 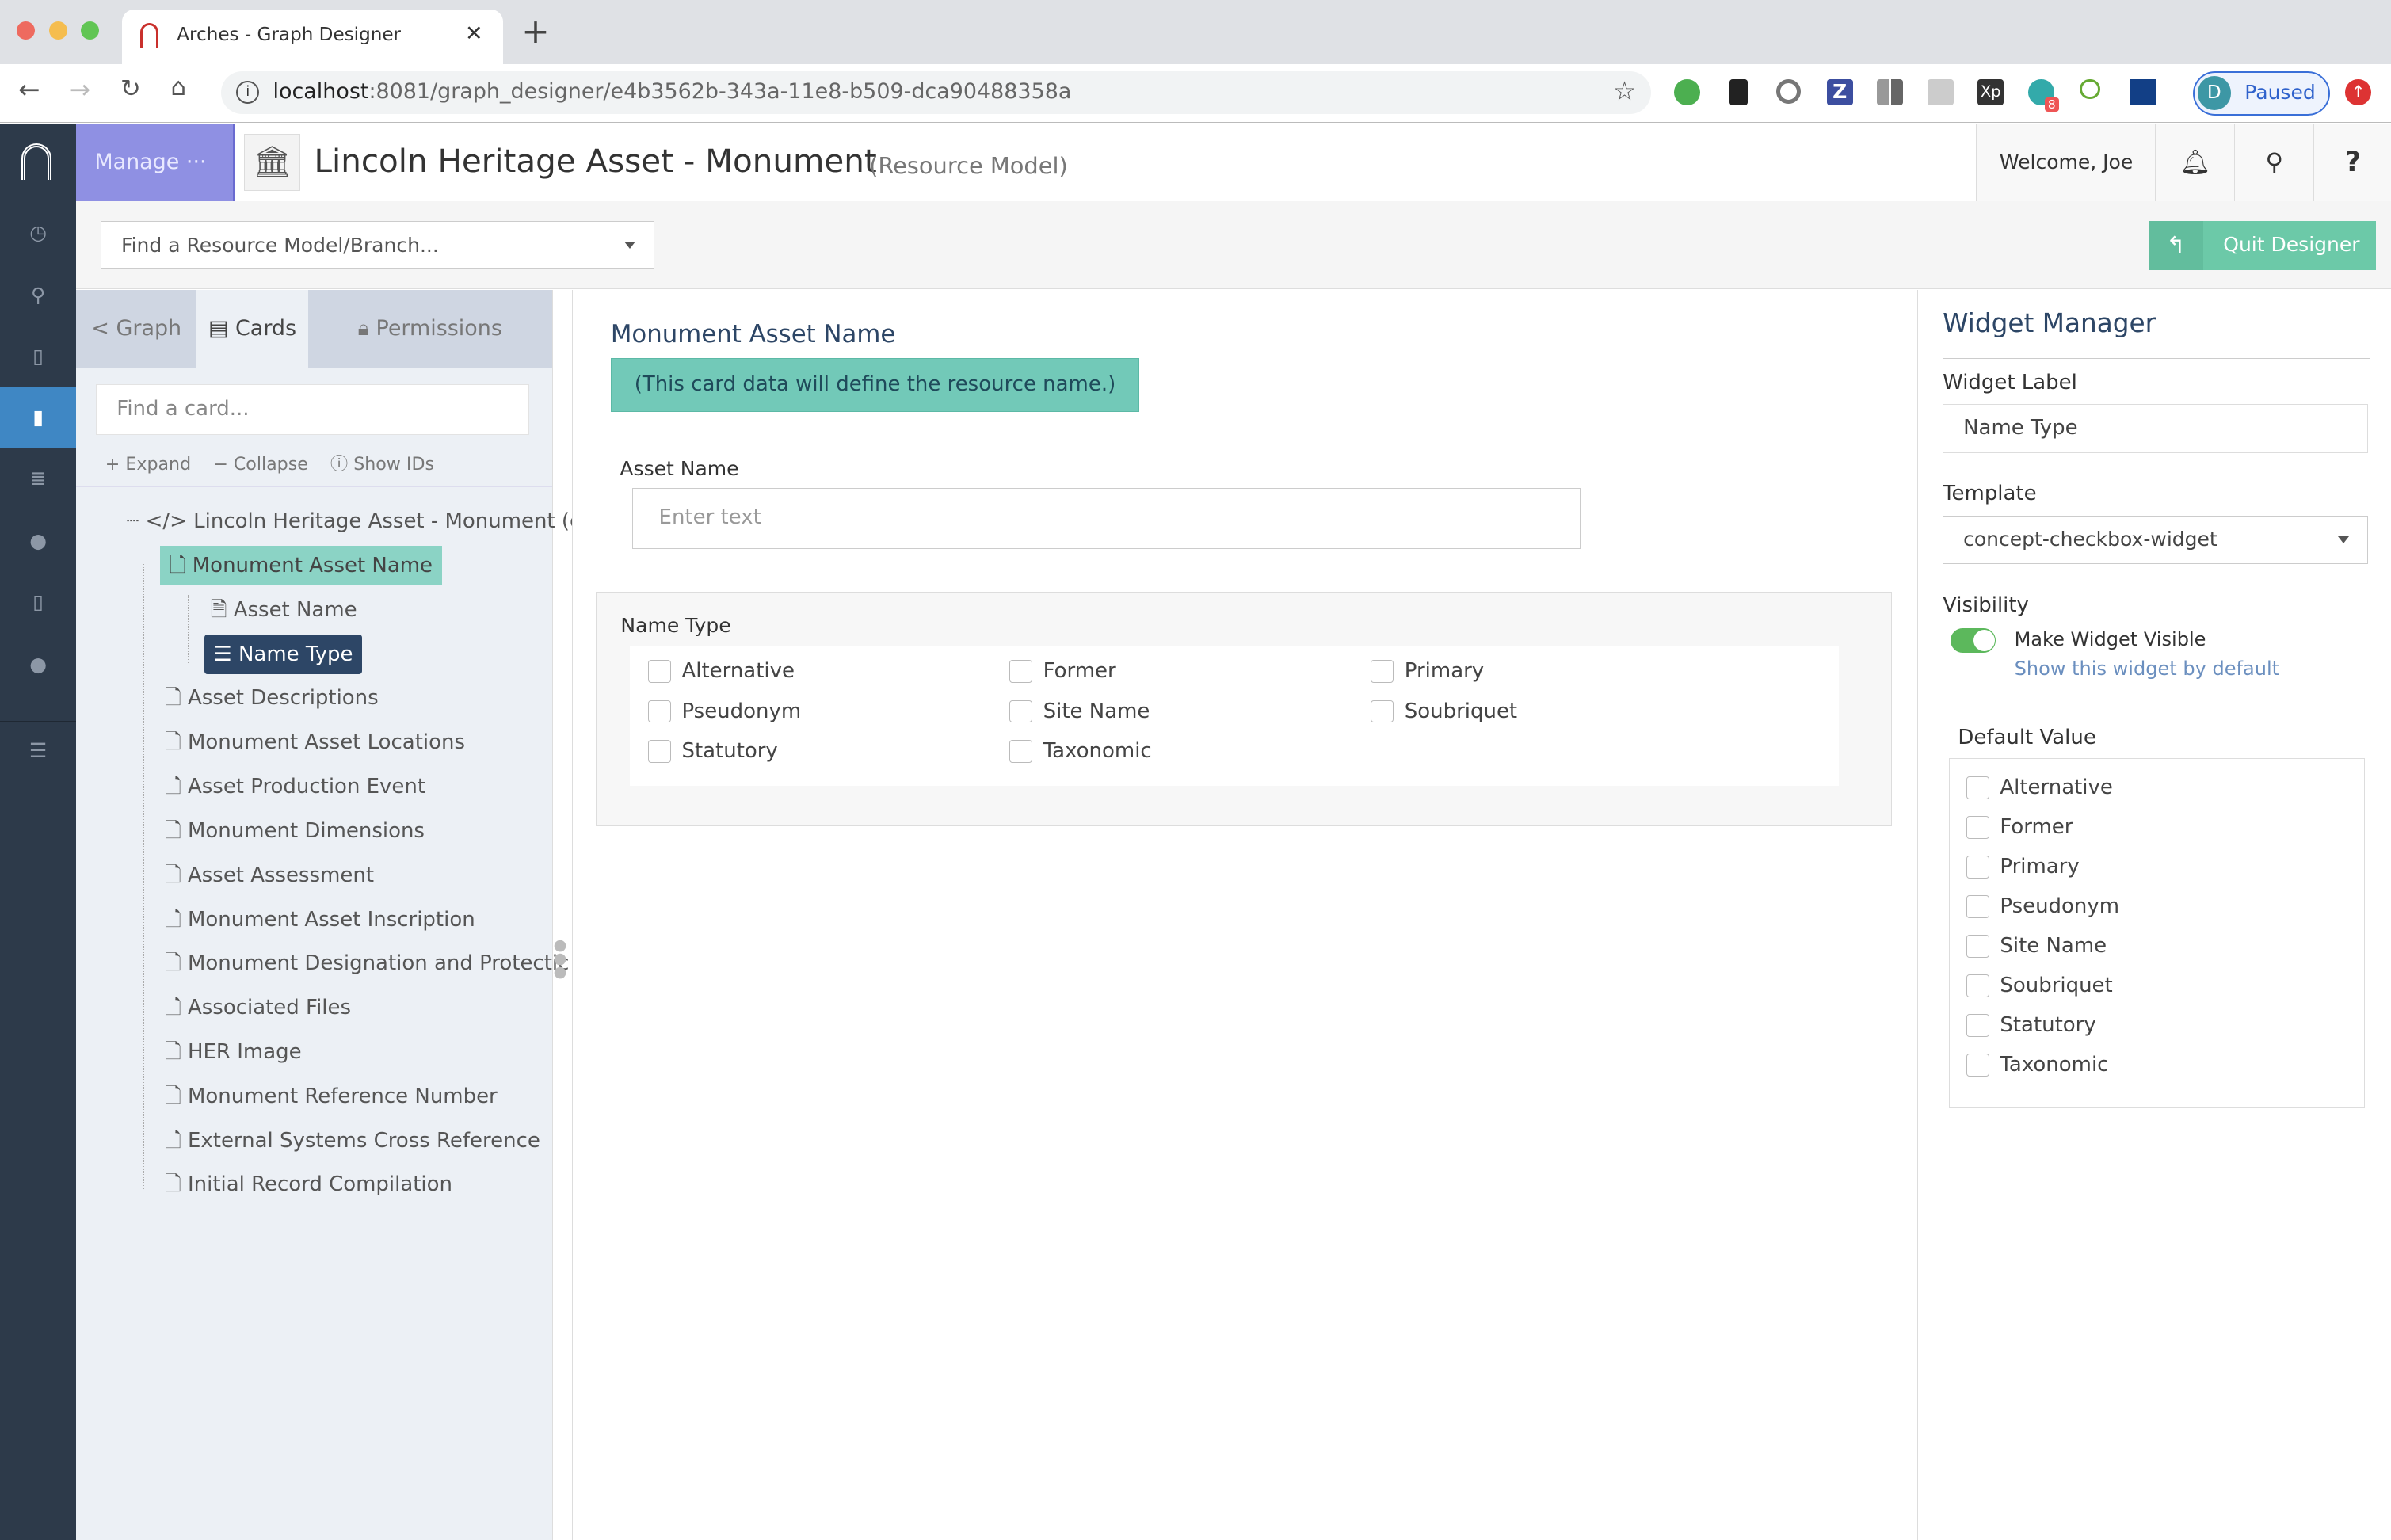 What do you see at coordinates (429, 328) in the screenshot?
I see `tab-permissions: 🔒︎ Permissions` at bounding box center [429, 328].